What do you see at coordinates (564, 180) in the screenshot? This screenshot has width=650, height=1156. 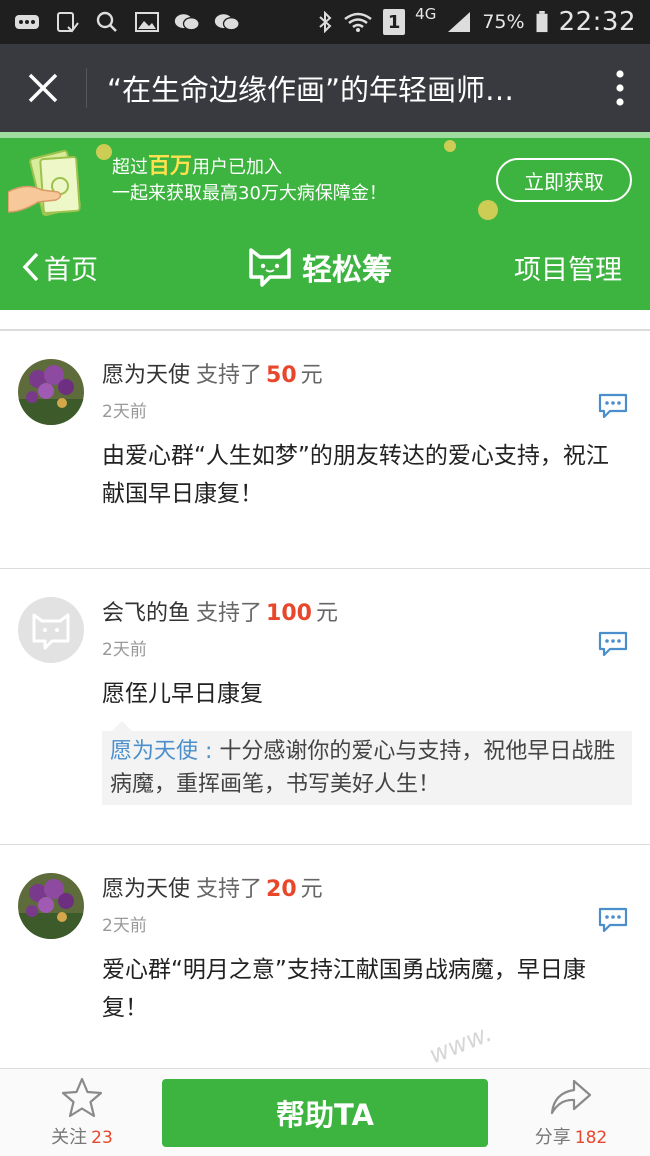 I see `get-now-button: 立即获取` at bounding box center [564, 180].